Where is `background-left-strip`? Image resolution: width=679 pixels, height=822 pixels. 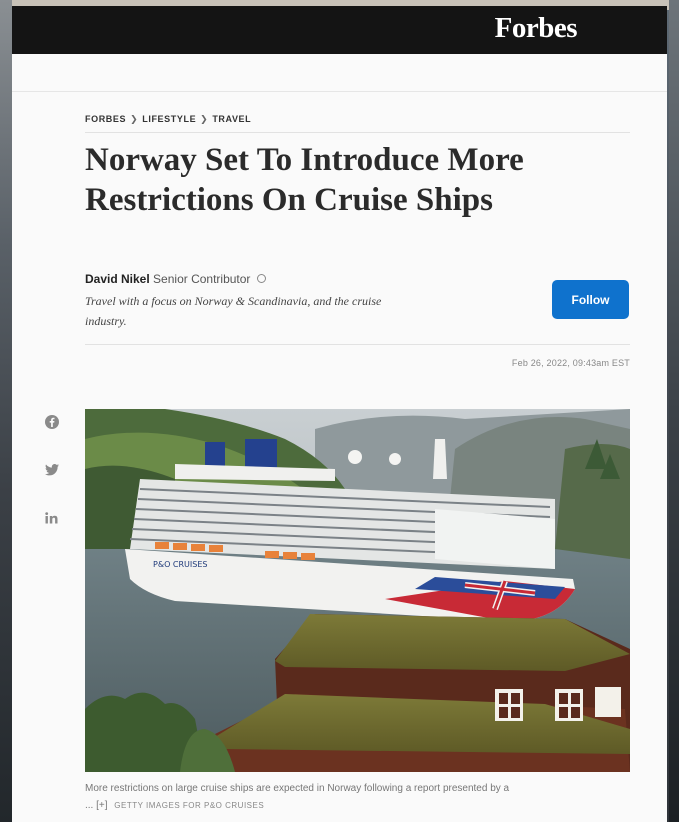
background-left-strip is located at coordinates (6, 411).